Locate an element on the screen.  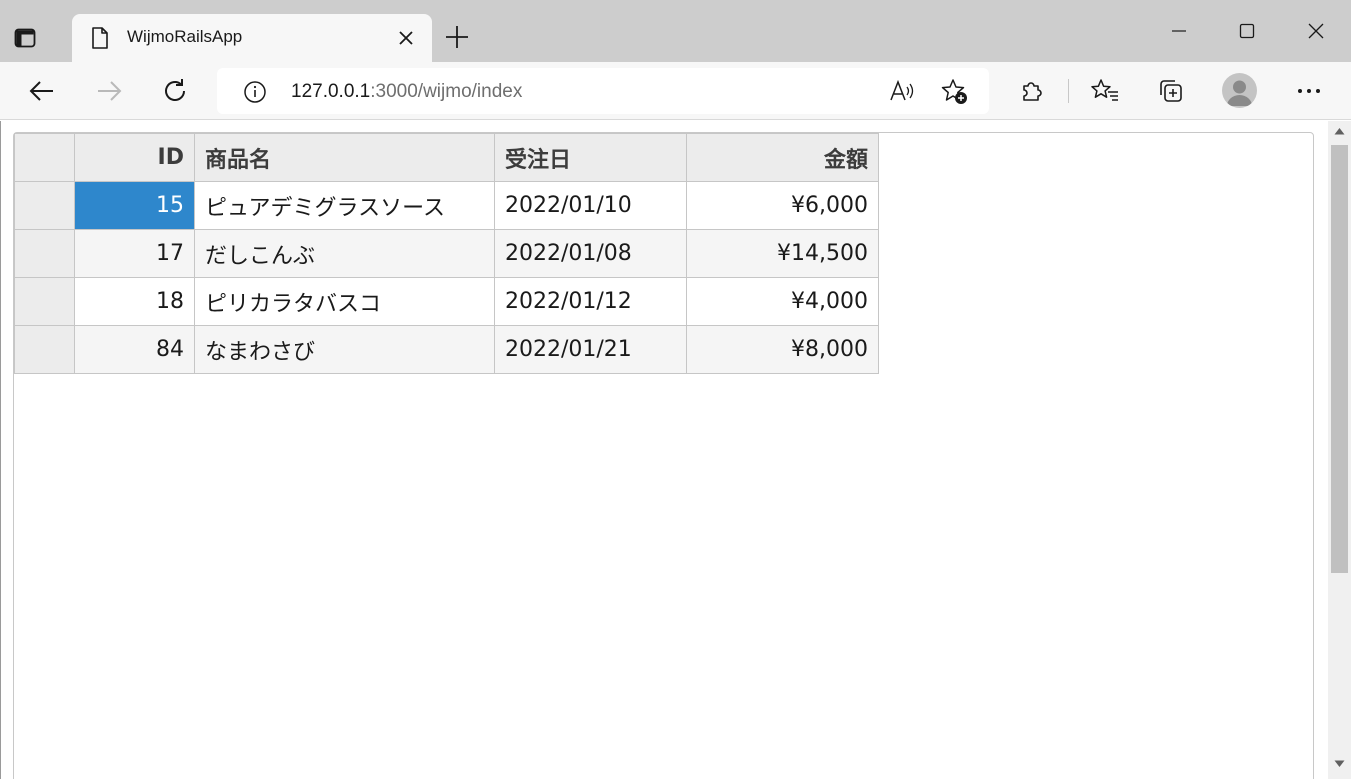
refresh-button is located at coordinates (175, 91).